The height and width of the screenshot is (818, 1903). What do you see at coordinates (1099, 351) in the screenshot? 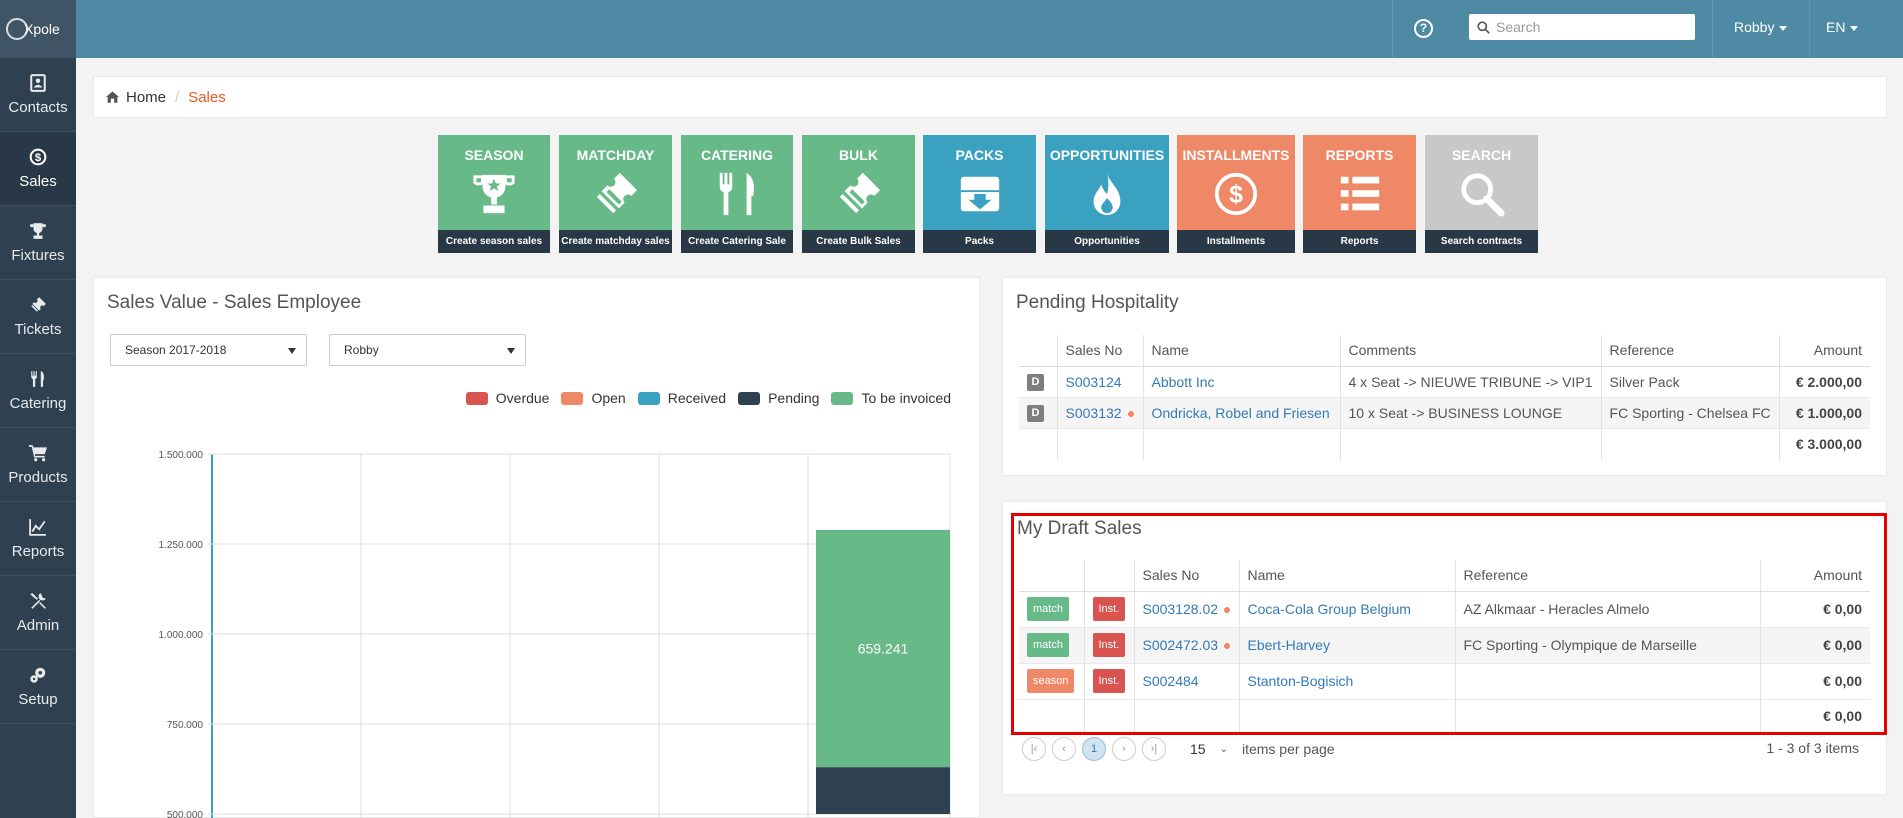
I see `column-header-sales-no: Sales No` at bounding box center [1099, 351].